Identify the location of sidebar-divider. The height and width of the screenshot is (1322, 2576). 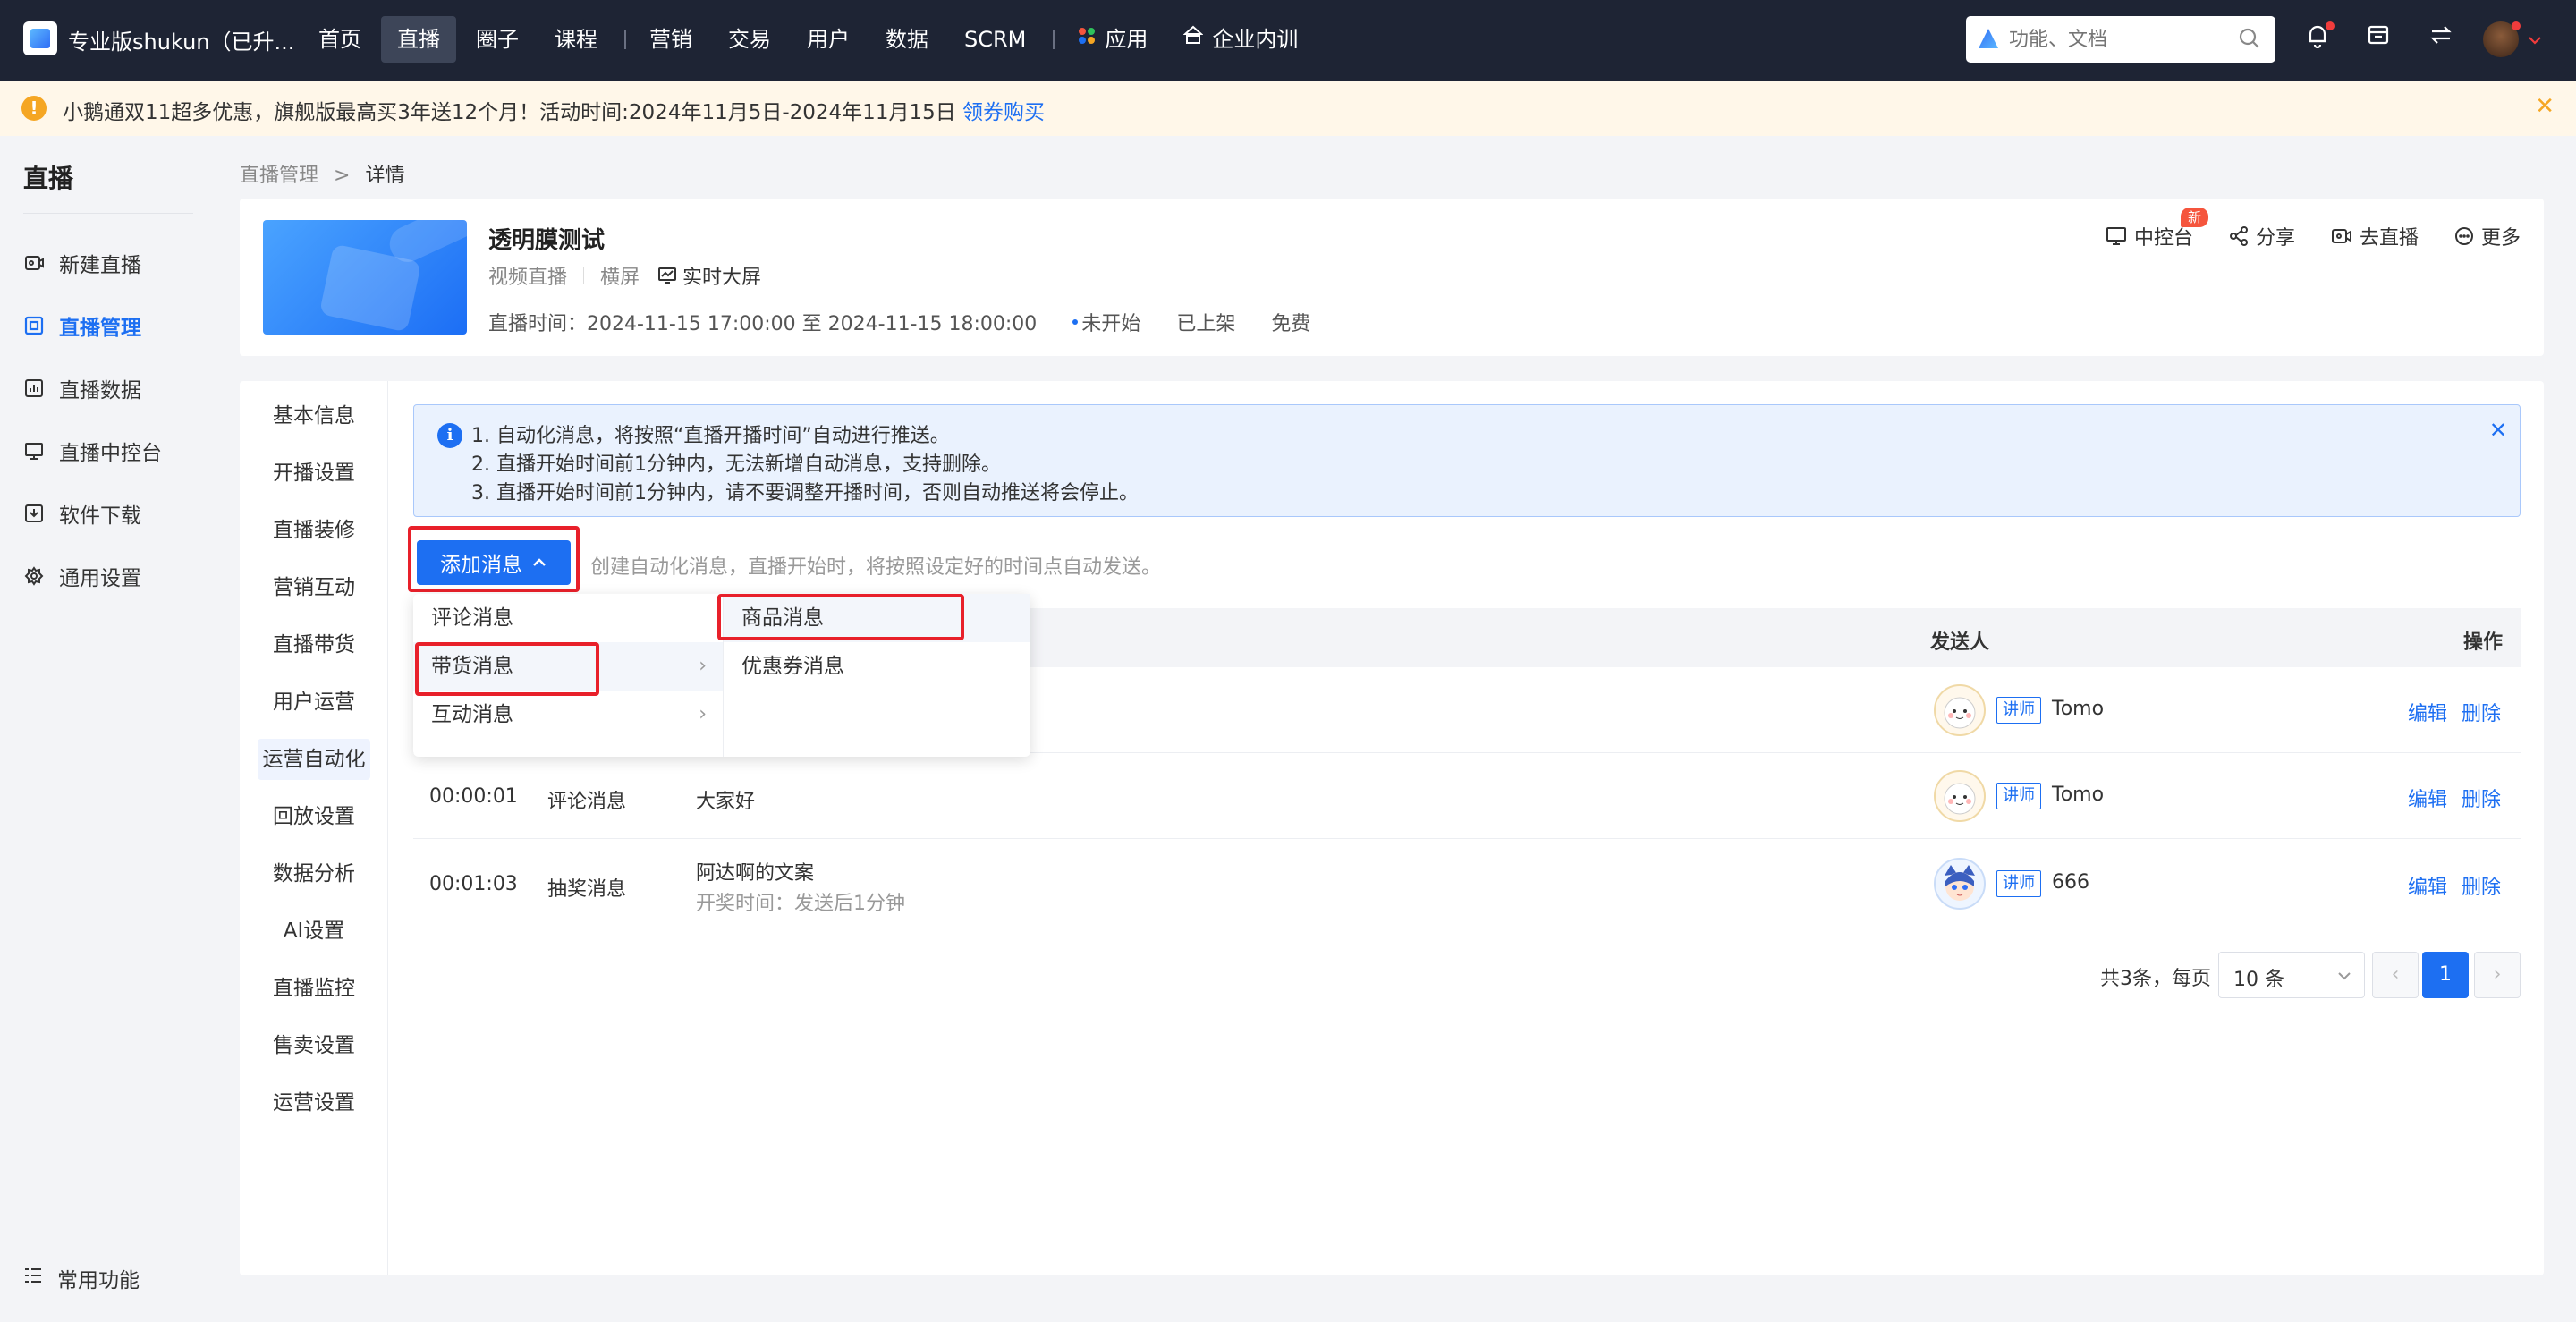
(108, 213).